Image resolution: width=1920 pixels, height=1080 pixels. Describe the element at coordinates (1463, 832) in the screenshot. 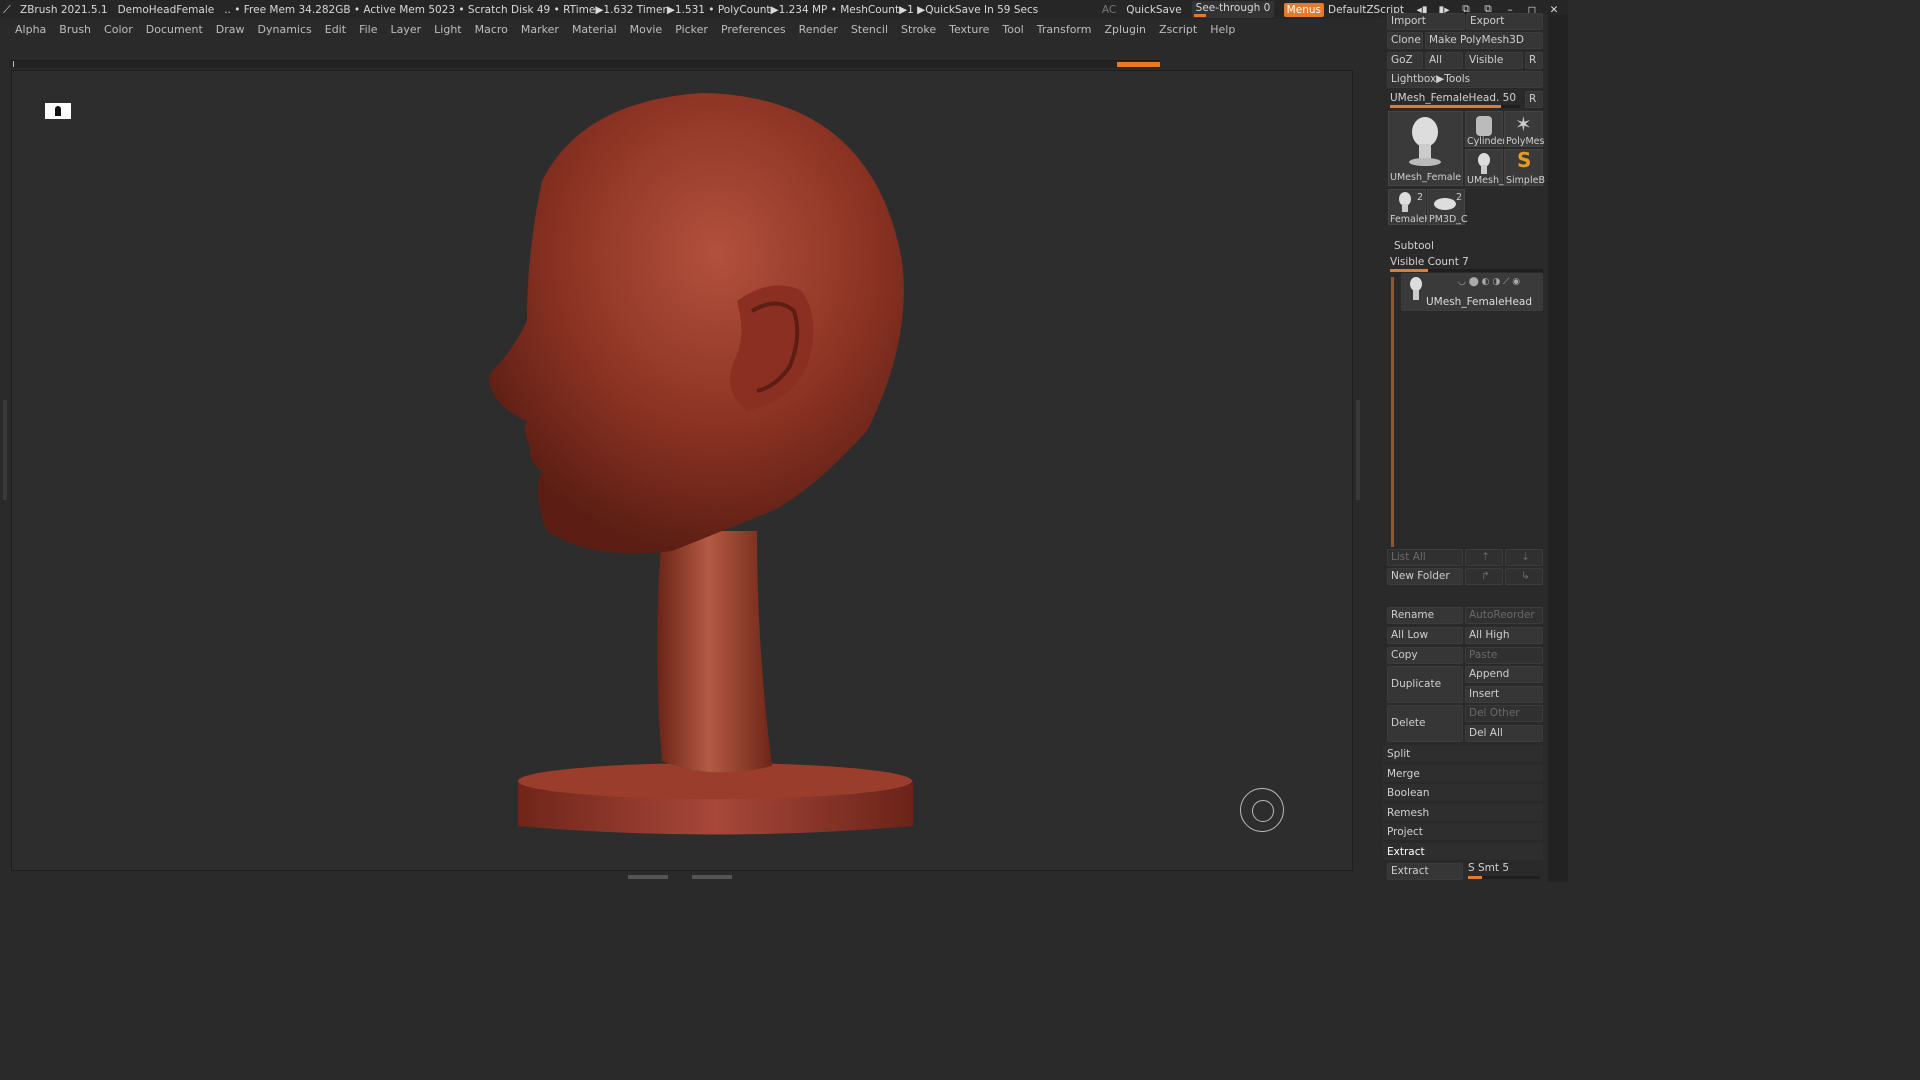

I see `project-section: Project` at that location.